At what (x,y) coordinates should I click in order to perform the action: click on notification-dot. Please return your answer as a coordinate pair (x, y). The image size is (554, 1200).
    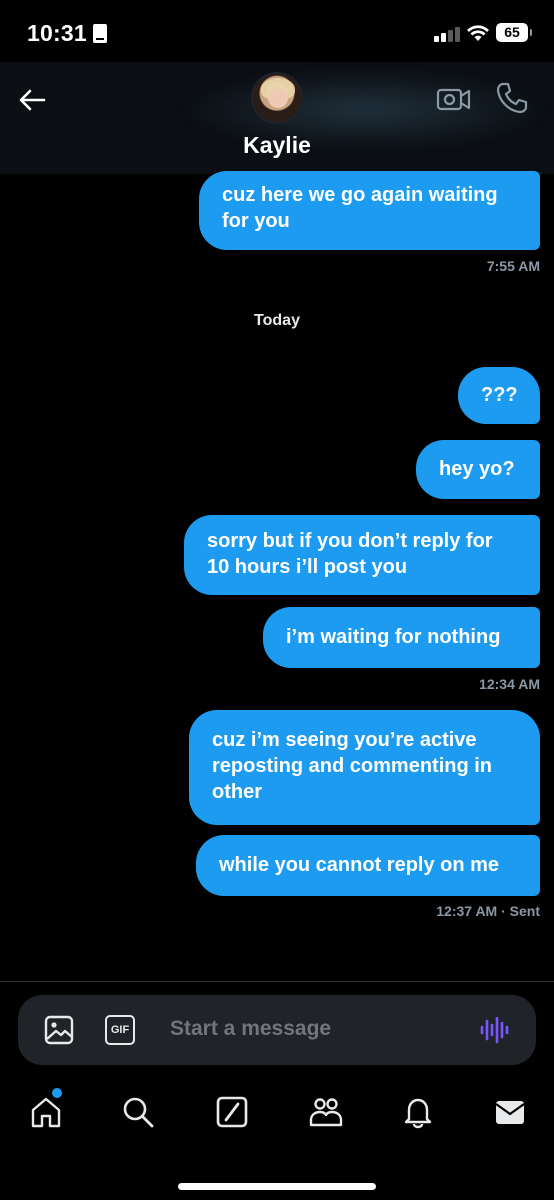
    Looking at the image, I should click on (57, 1093).